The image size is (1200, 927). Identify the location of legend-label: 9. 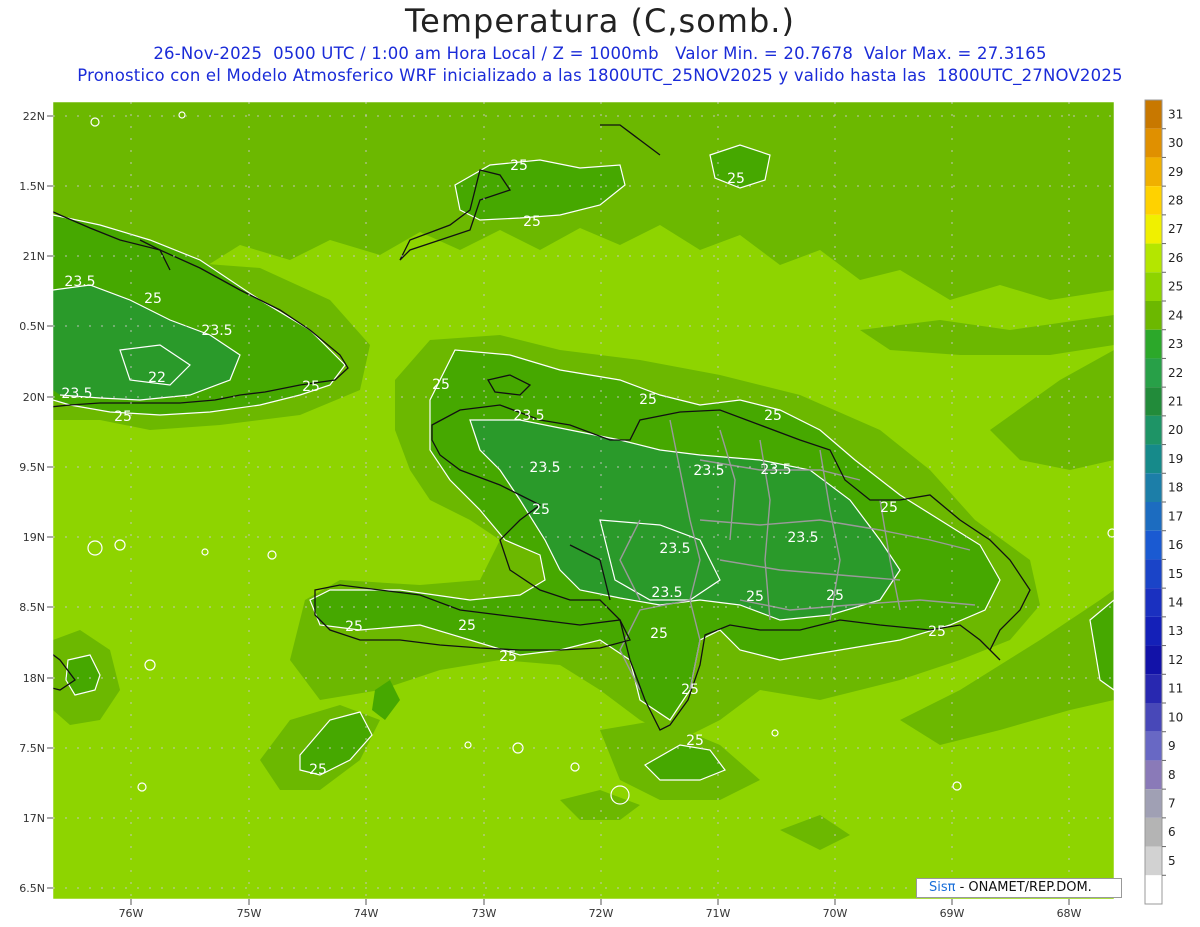
(1172, 746).